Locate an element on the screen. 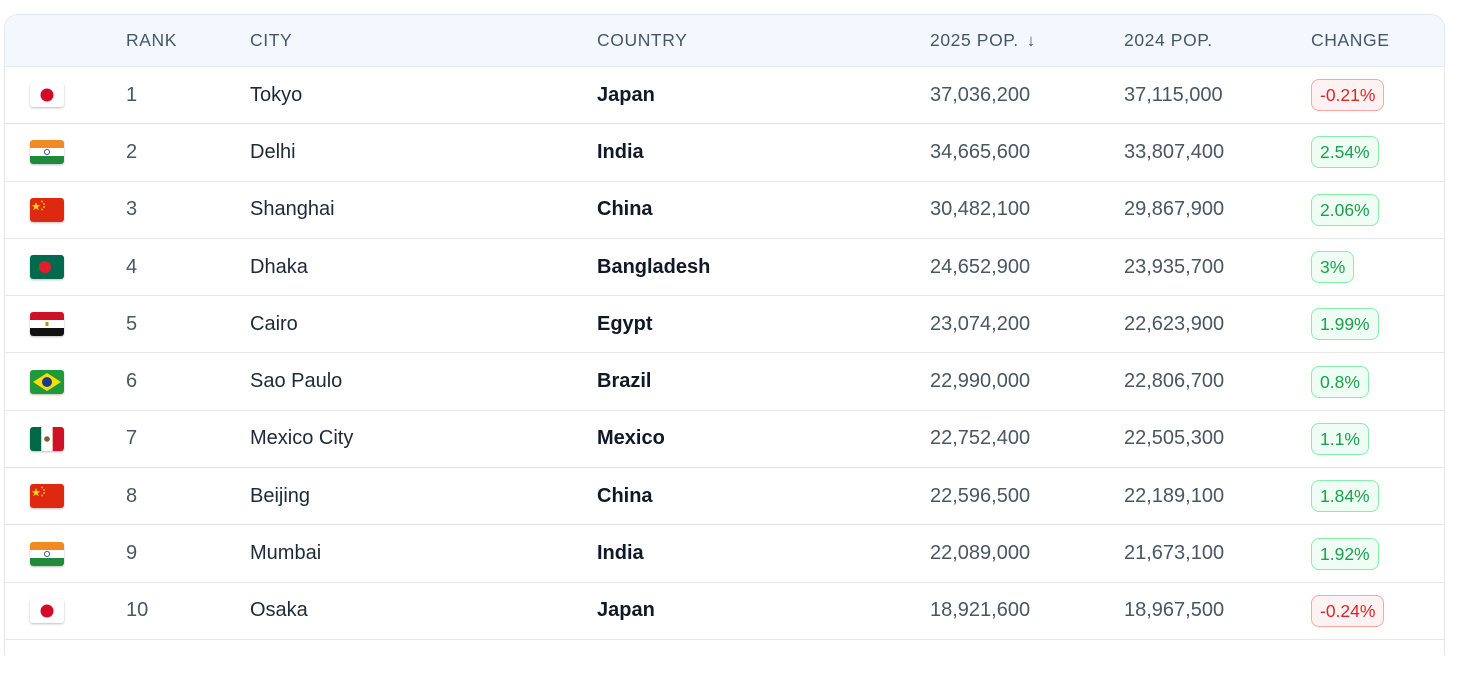  change-badge: 2.54% is located at coordinates (1345, 152).